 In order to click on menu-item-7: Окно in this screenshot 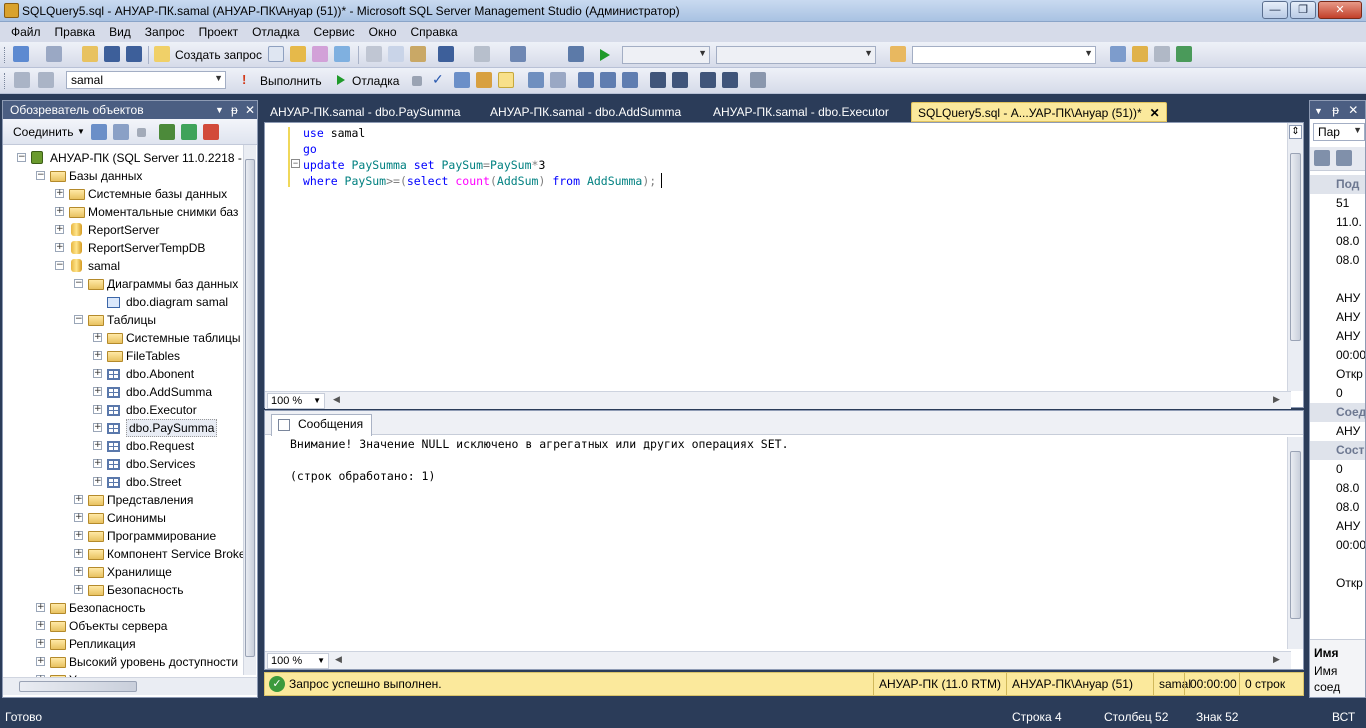, I will do `click(383, 32)`.